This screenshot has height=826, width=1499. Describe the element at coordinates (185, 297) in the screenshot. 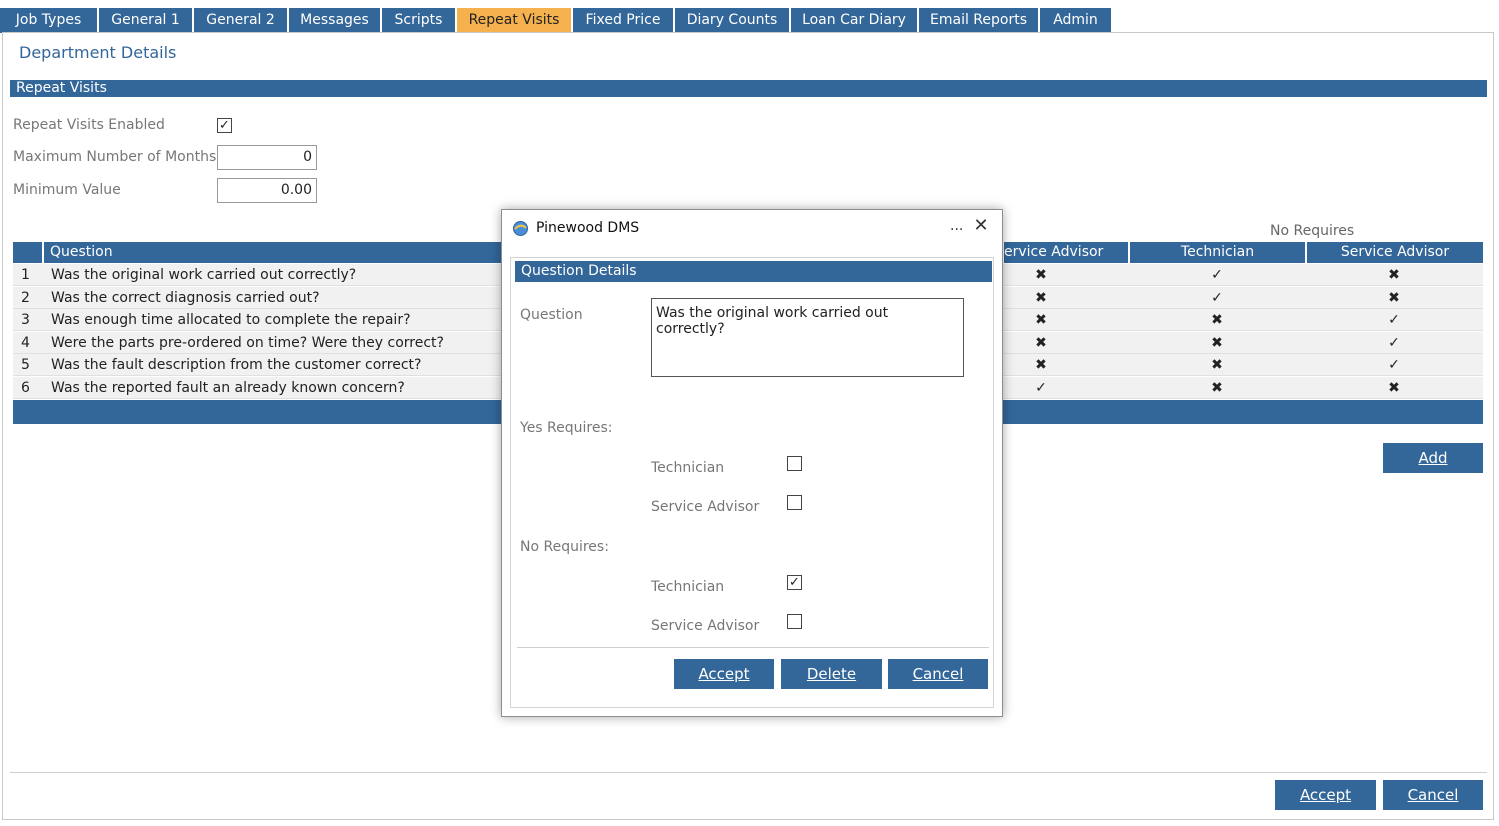

I see `row-question: Was the correct diagnosis carried out?` at that location.